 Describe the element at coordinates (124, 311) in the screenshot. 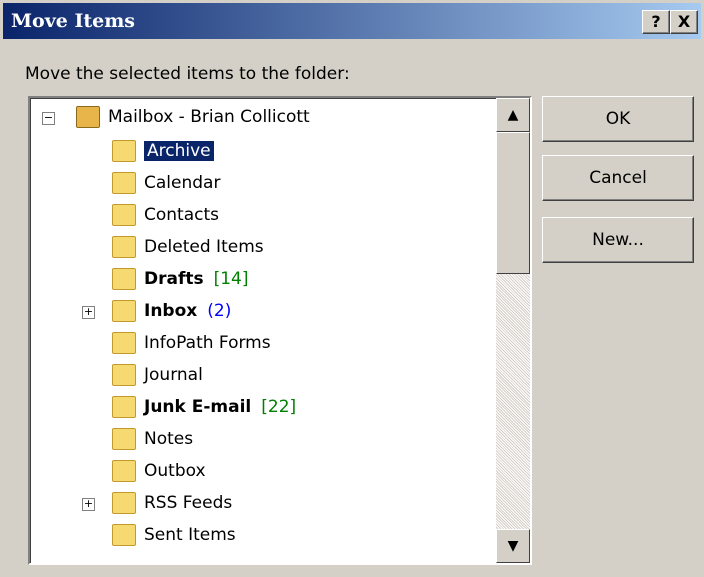

I see `inbox-folder-icon` at that location.